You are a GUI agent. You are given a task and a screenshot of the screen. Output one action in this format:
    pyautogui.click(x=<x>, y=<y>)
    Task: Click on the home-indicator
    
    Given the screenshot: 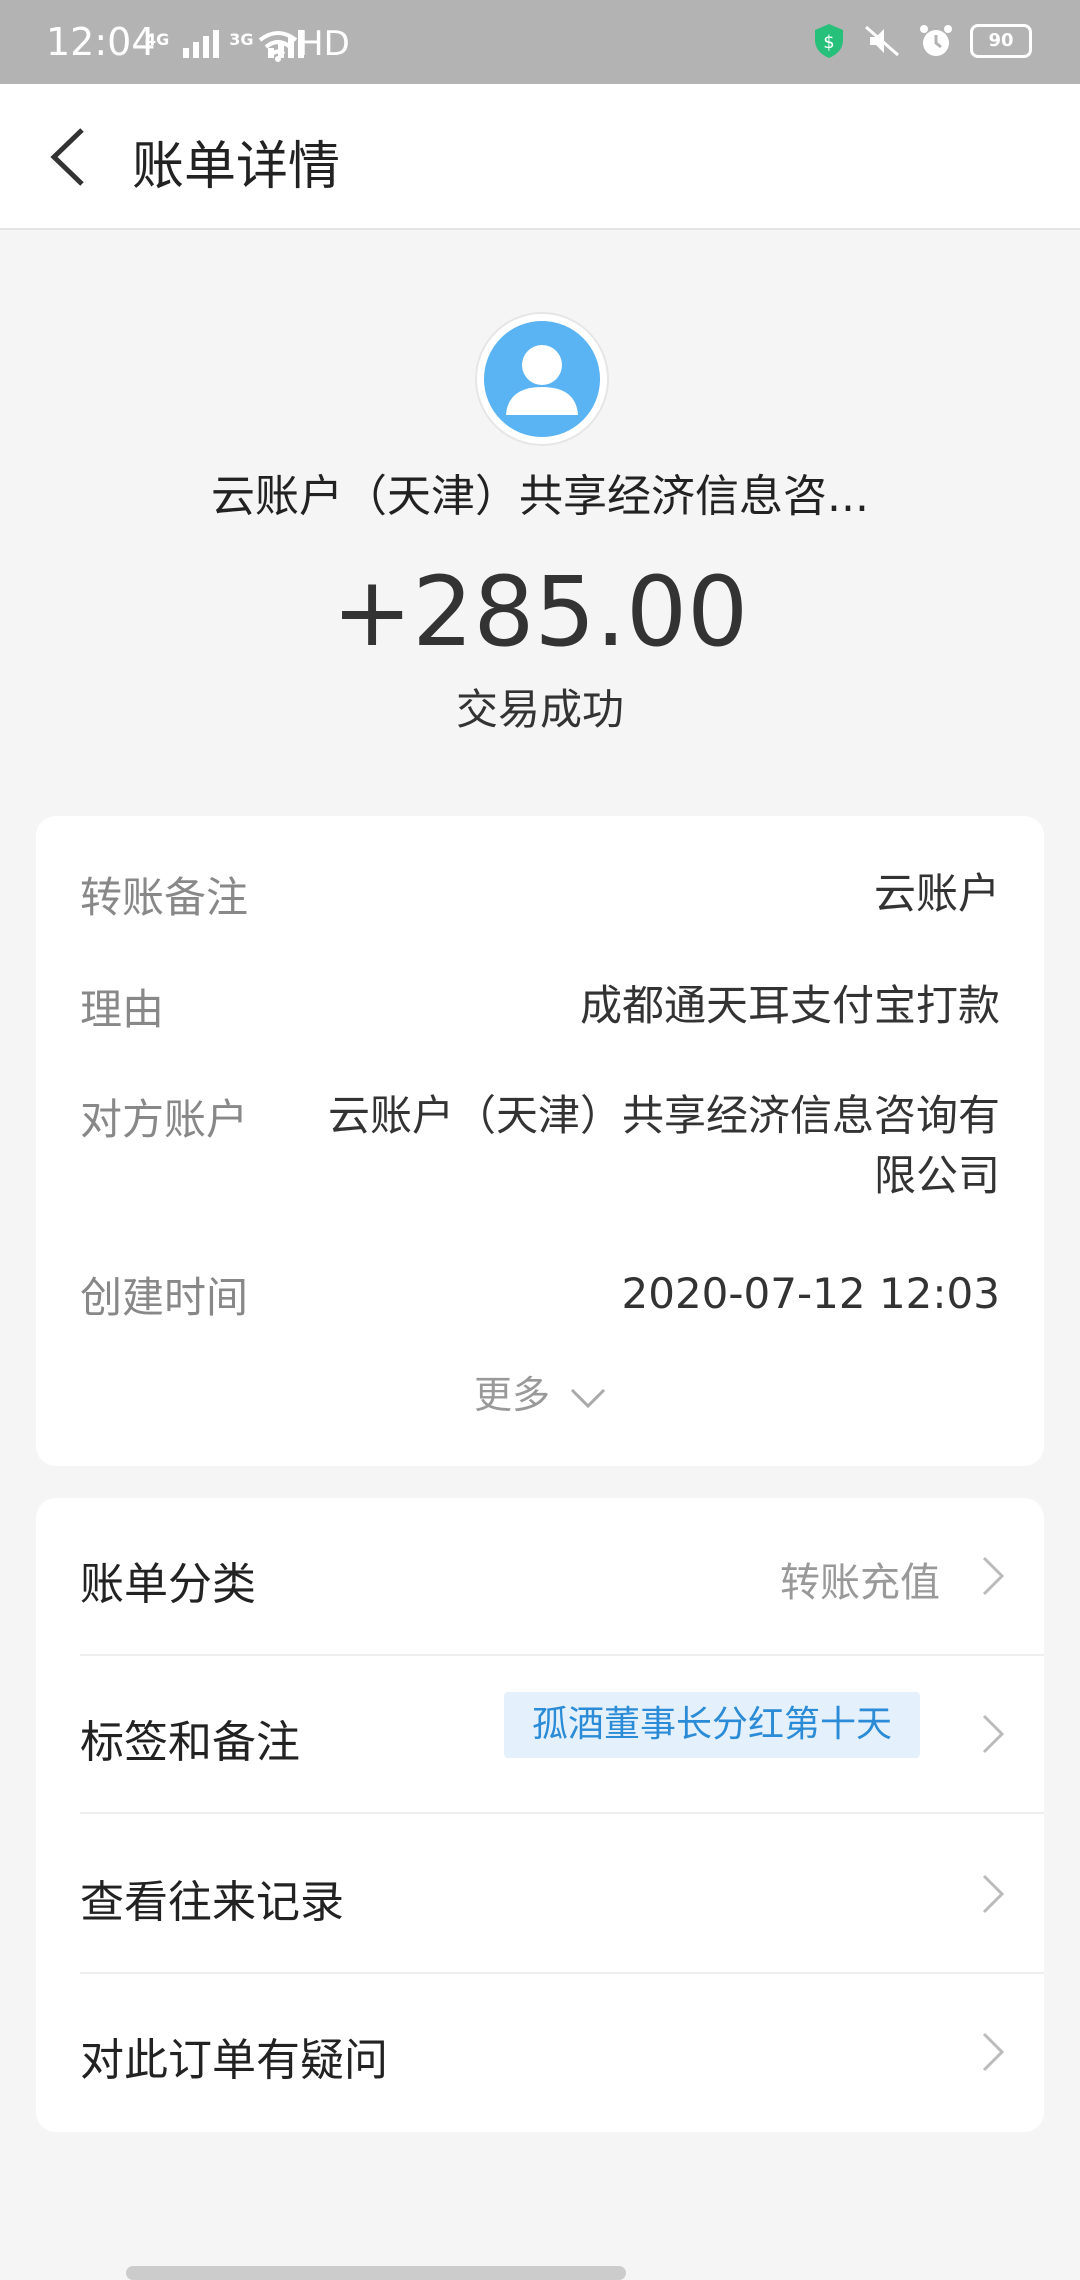 What is the action you would take?
    pyautogui.click(x=376, y=2273)
    